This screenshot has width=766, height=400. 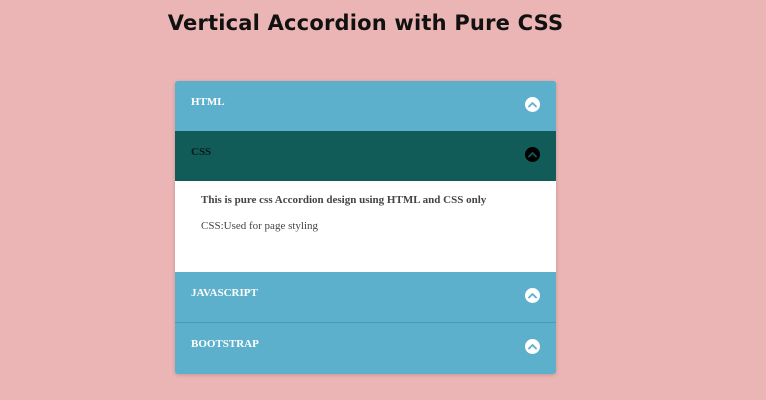 I want to click on accordion-item-bootstrap: BOOTSTRAP, so click(x=365, y=347).